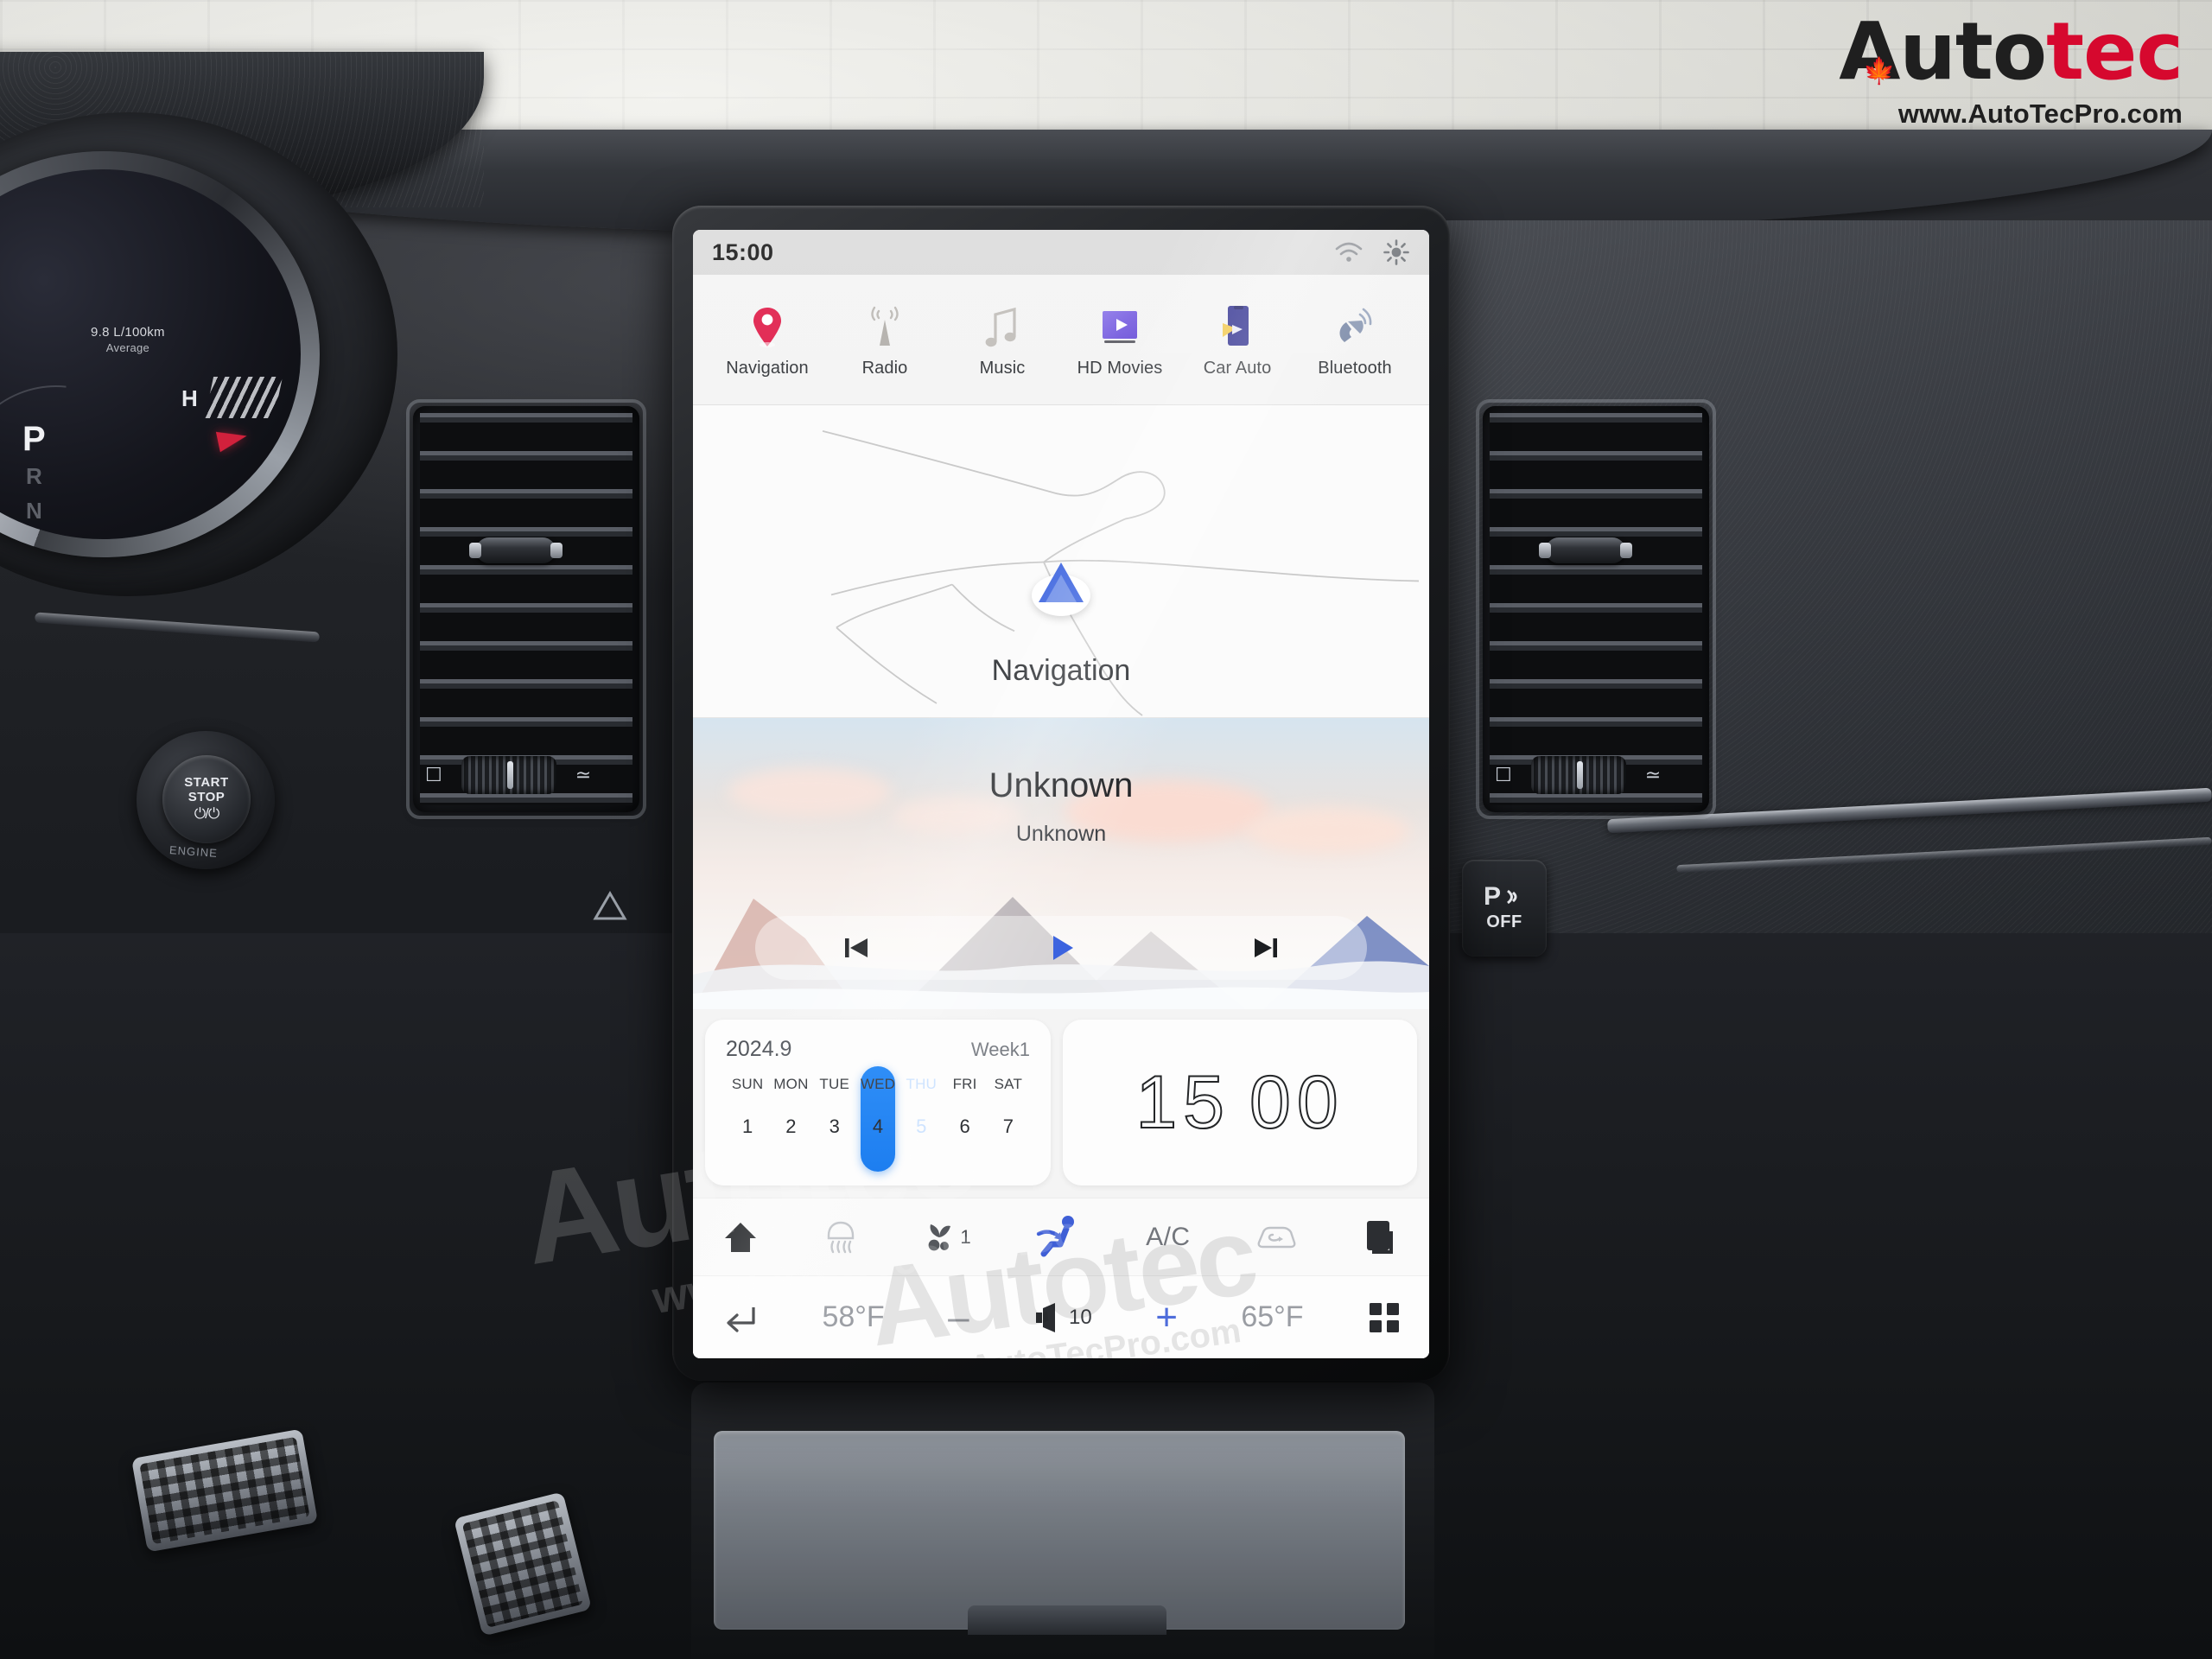 This screenshot has width=2212, height=1659. I want to click on music-transport-controls, so click(1061, 948).